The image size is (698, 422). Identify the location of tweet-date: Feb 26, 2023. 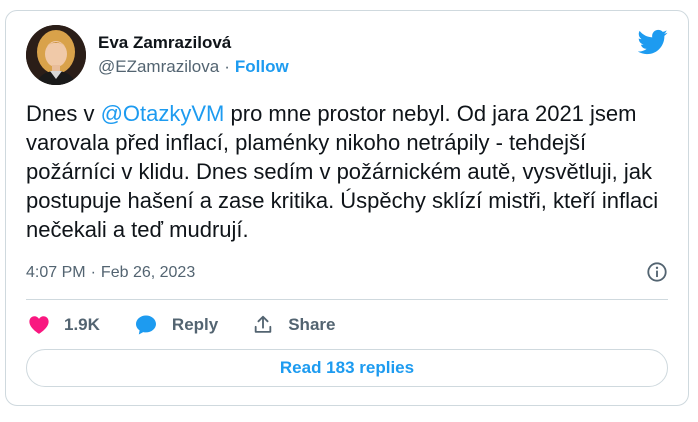
(148, 272).